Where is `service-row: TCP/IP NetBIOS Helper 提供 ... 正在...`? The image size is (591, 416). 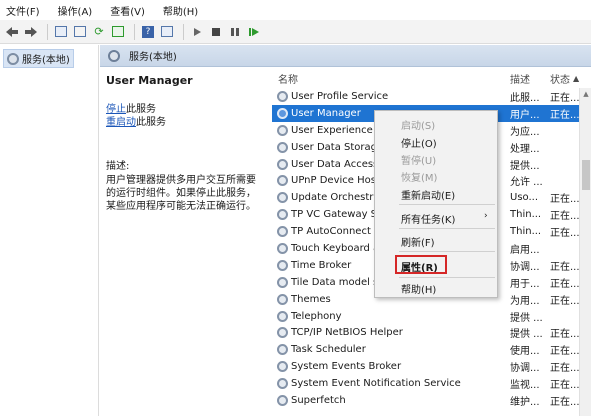
service-row: TCP/IP NetBIOS Helper 提供 ... 正在... is located at coordinates (426, 332).